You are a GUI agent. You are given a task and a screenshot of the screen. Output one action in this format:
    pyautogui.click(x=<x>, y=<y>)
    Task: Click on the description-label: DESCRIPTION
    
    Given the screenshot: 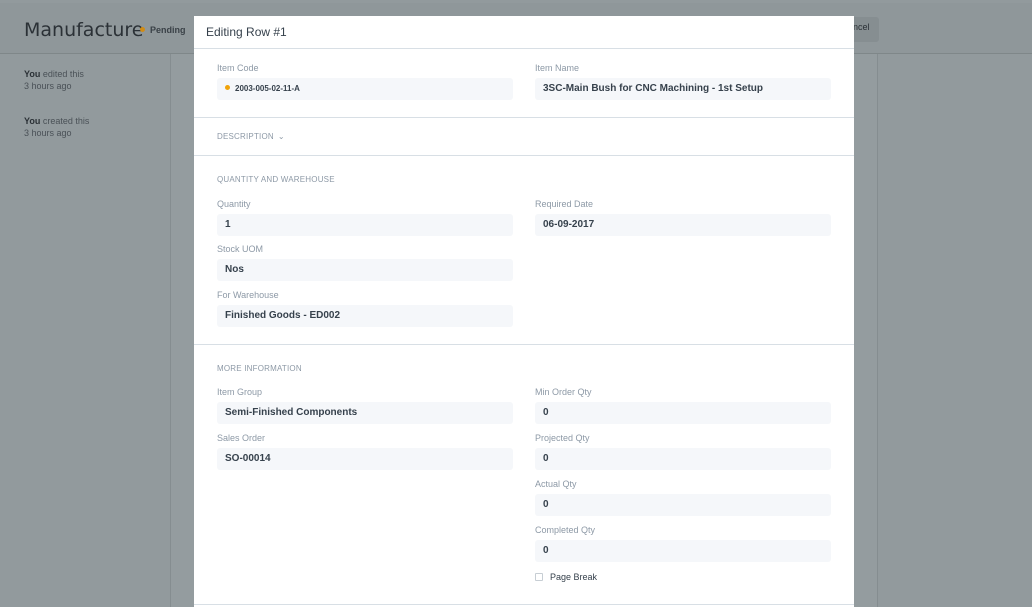 What is the action you would take?
    pyautogui.click(x=245, y=136)
    